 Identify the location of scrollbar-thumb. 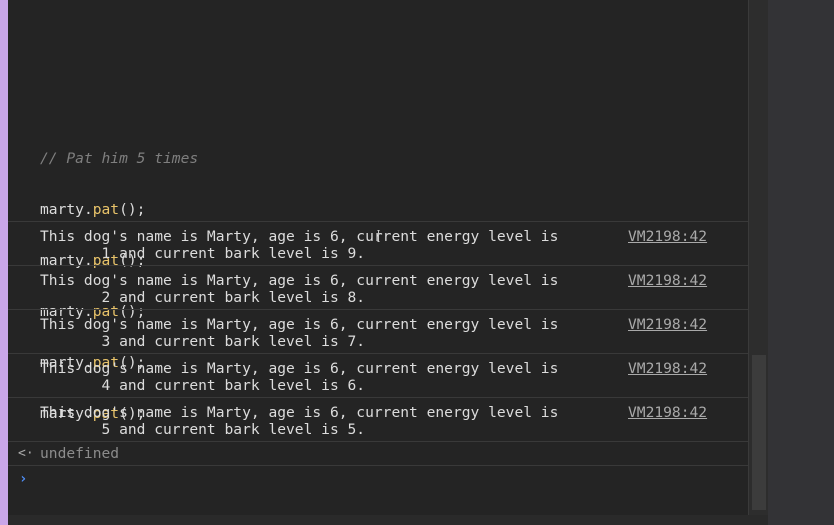
(759, 432).